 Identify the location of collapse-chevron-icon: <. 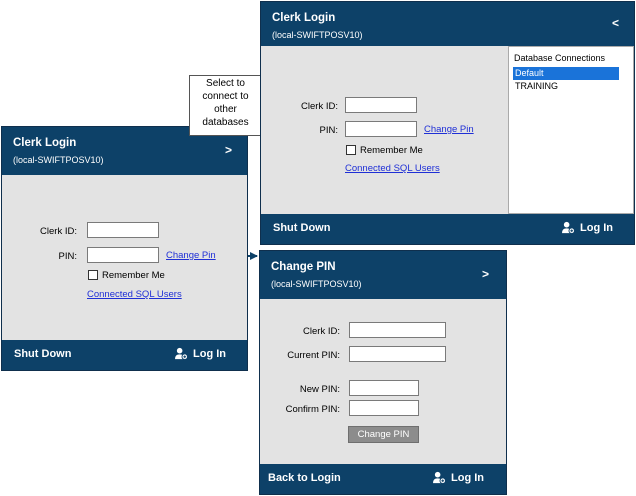
(615, 23).